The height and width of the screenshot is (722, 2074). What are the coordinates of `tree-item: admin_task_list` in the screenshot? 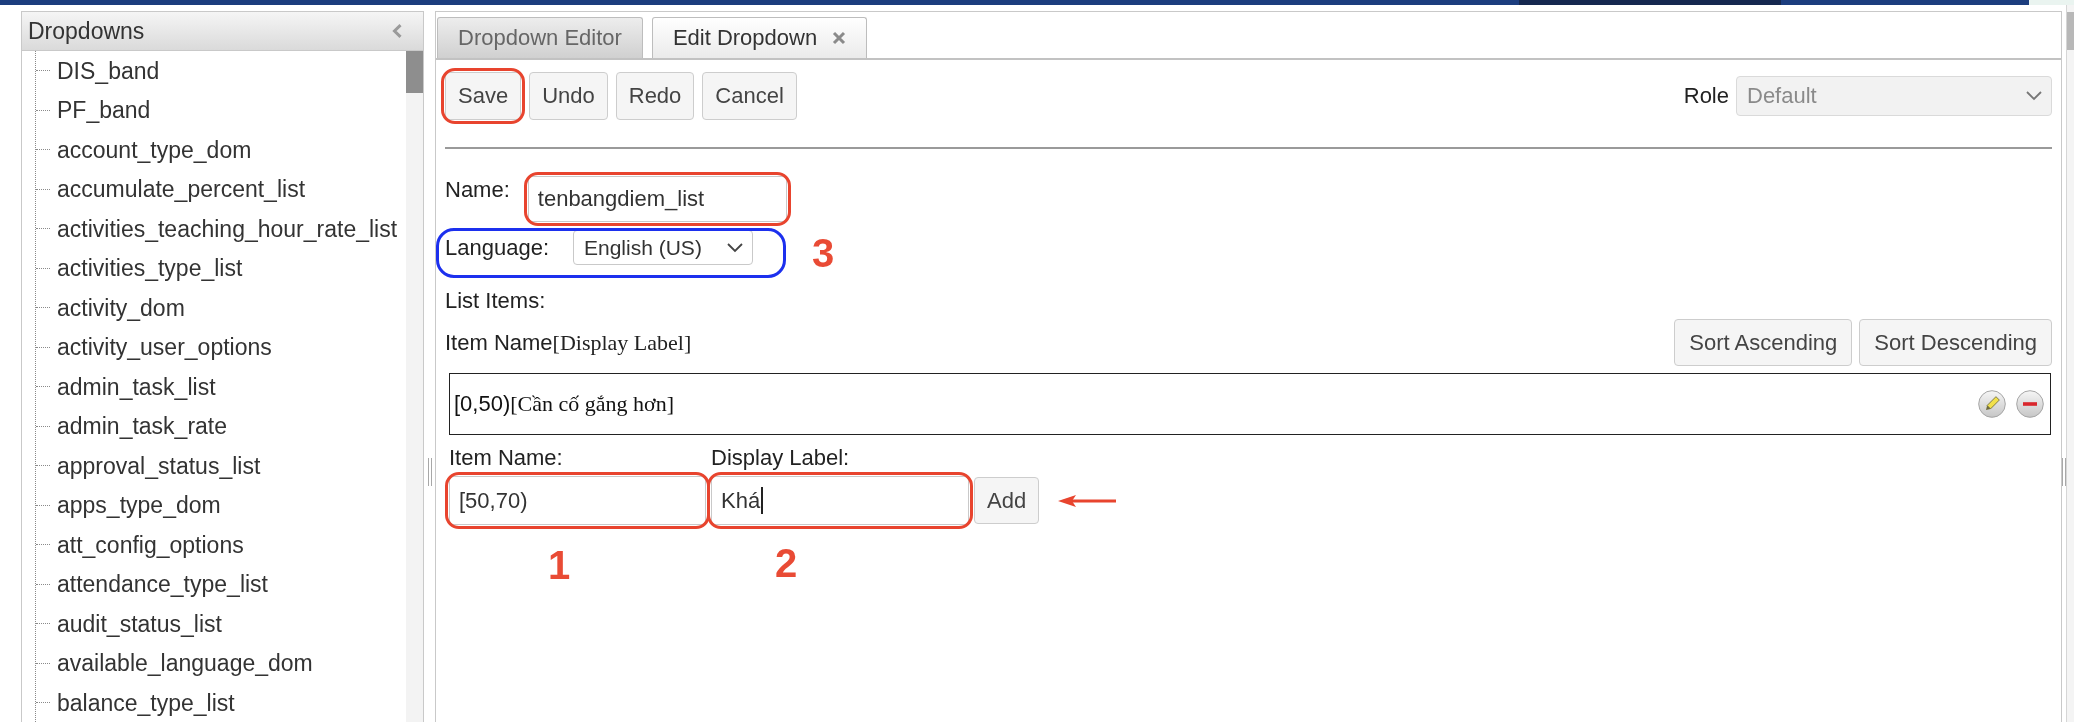 It's located at (136, 386).